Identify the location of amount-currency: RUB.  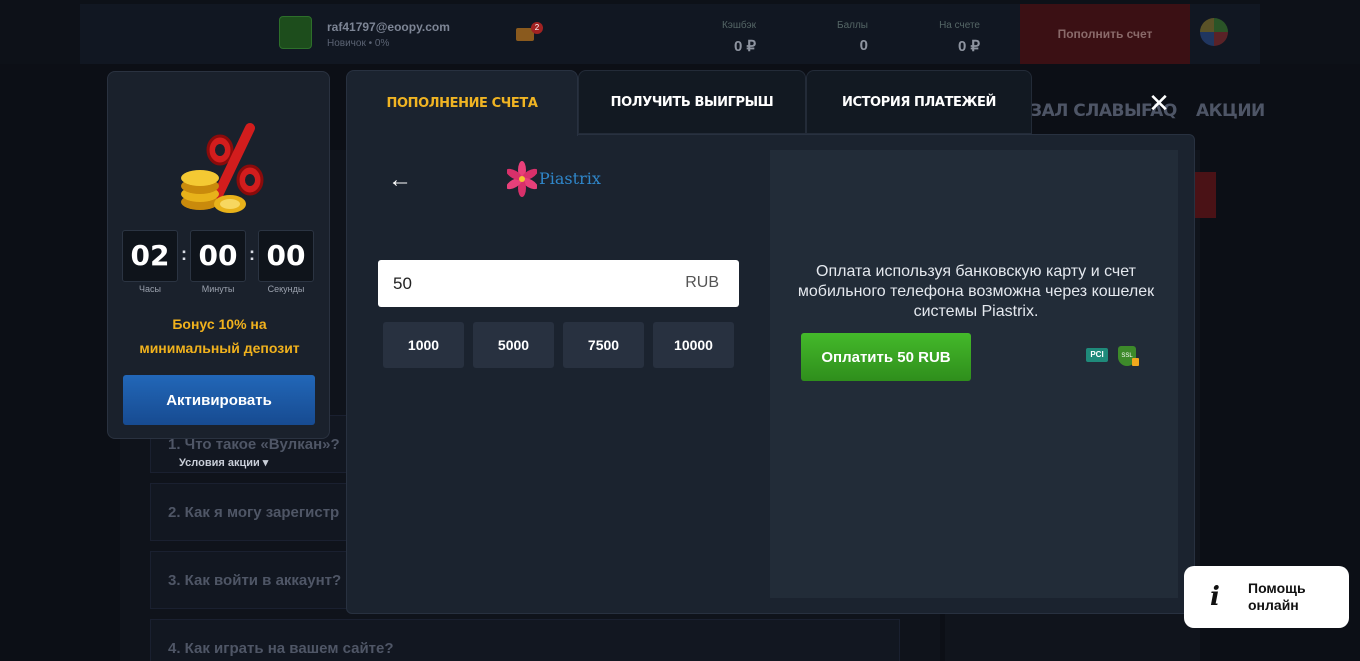
(702, 282).